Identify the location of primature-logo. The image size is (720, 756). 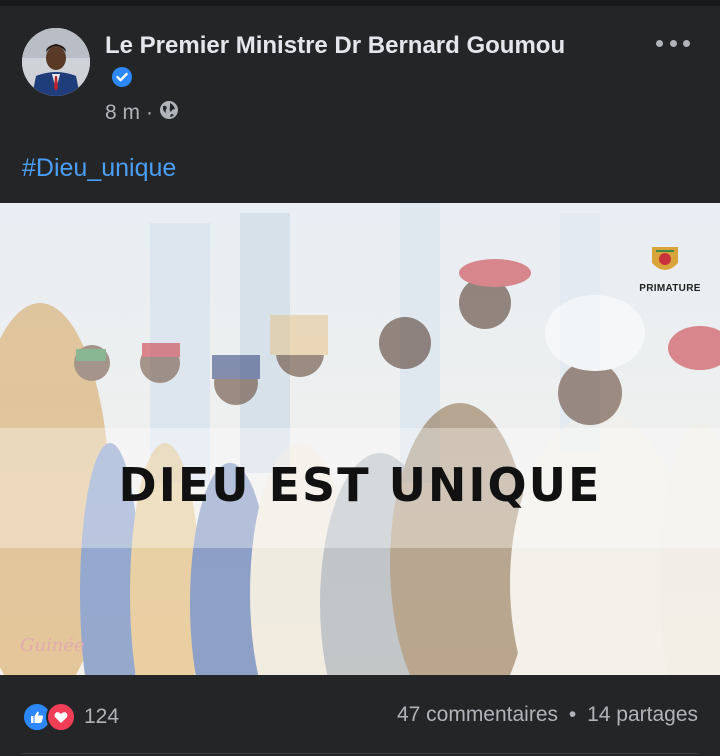
(665, 258).